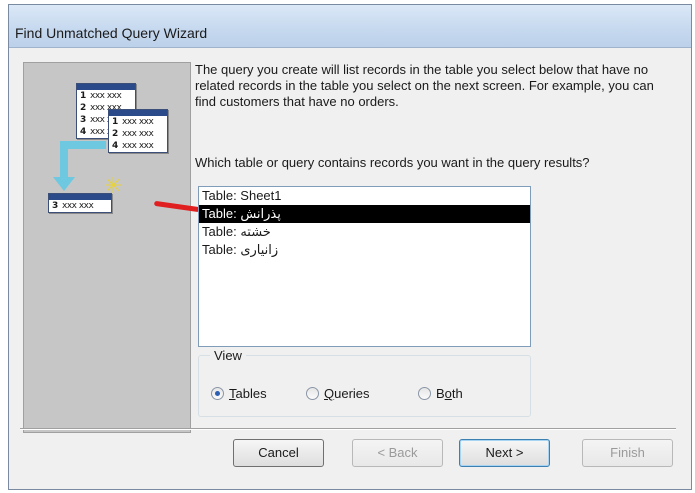 Image resolution: width=695 pixels, height=493 pixels. Describe the element at coordinates (64, 160) in the screenshot. I see `illustration-arrow-v` at that location.